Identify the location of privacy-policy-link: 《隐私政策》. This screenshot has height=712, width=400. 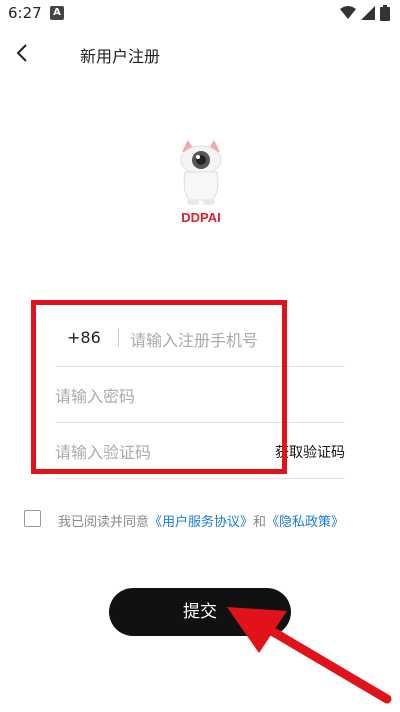
(305, 522).